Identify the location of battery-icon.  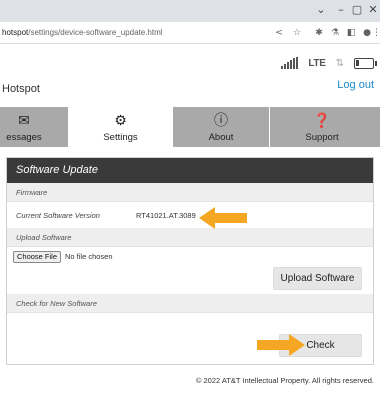
(365, 63).